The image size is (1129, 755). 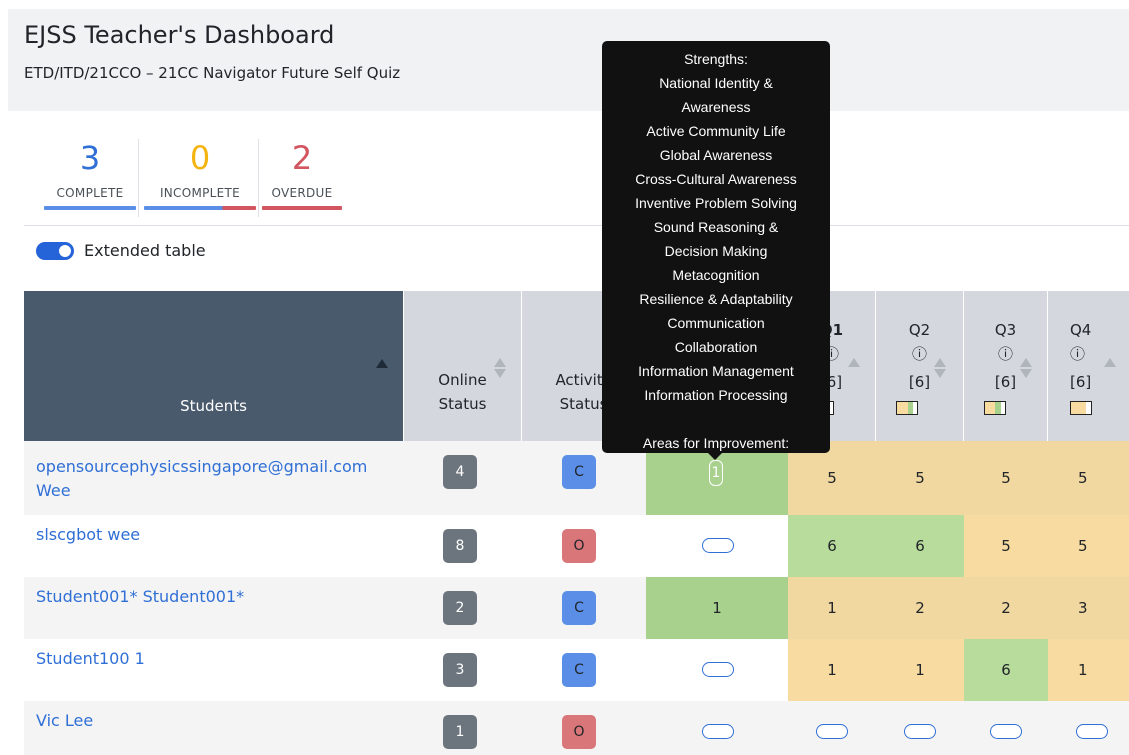 I want to click on page-title: EJSS Teacher's Dashboard, so click(x=179, y=35).